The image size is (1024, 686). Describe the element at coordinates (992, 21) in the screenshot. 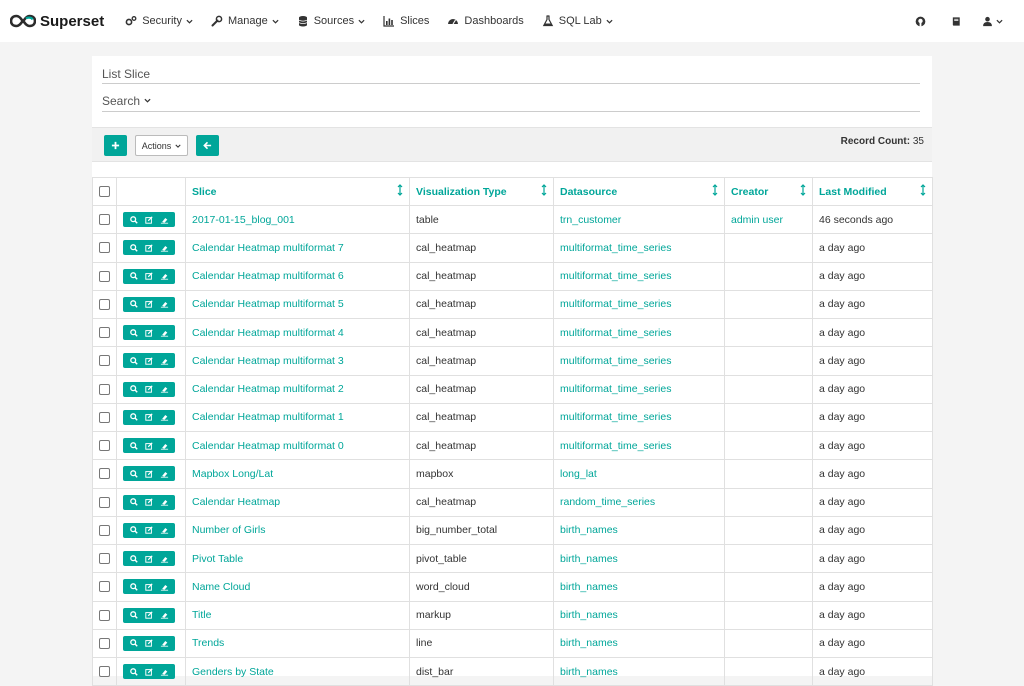

I see `user-icon` at that location.